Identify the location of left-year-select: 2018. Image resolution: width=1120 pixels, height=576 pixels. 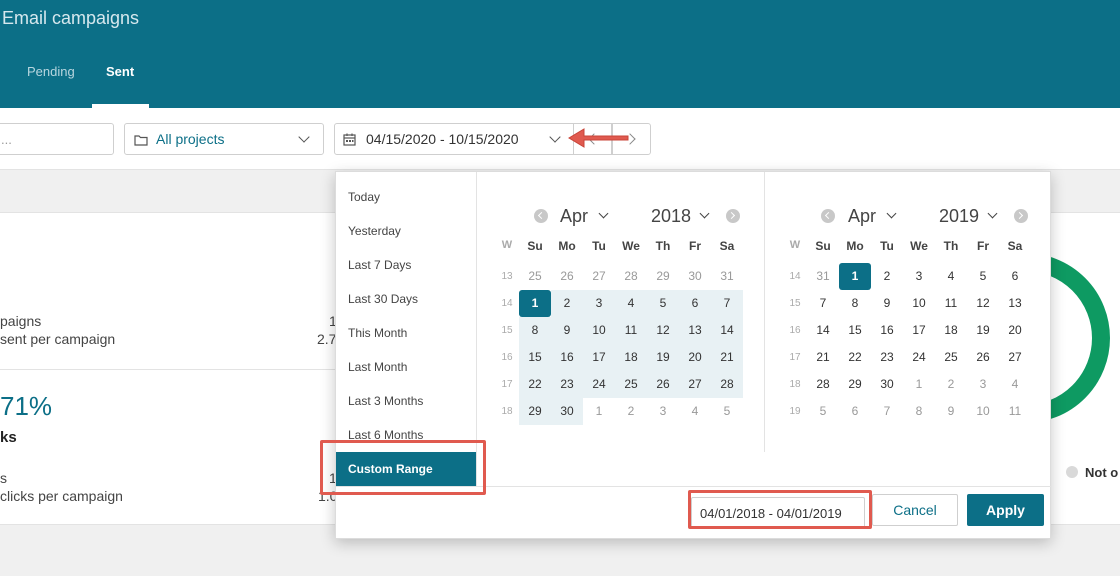
(671, 216).